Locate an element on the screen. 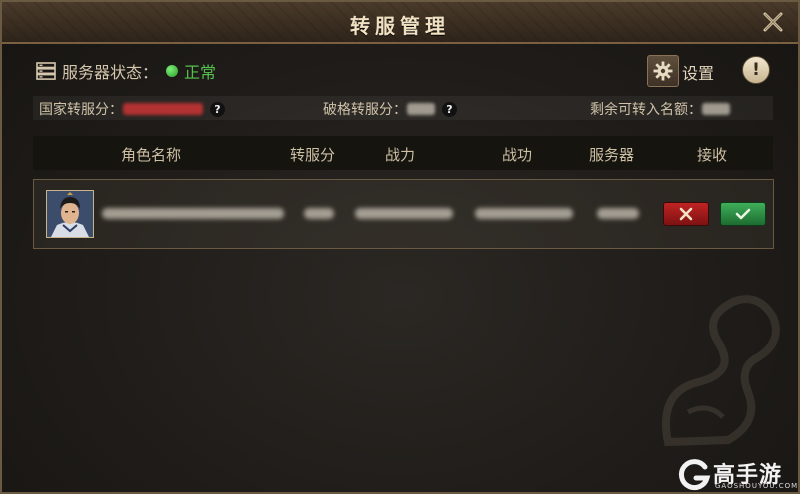 This screenshot has width=800, height=494. settings-button is located at coordinates (663, 71).